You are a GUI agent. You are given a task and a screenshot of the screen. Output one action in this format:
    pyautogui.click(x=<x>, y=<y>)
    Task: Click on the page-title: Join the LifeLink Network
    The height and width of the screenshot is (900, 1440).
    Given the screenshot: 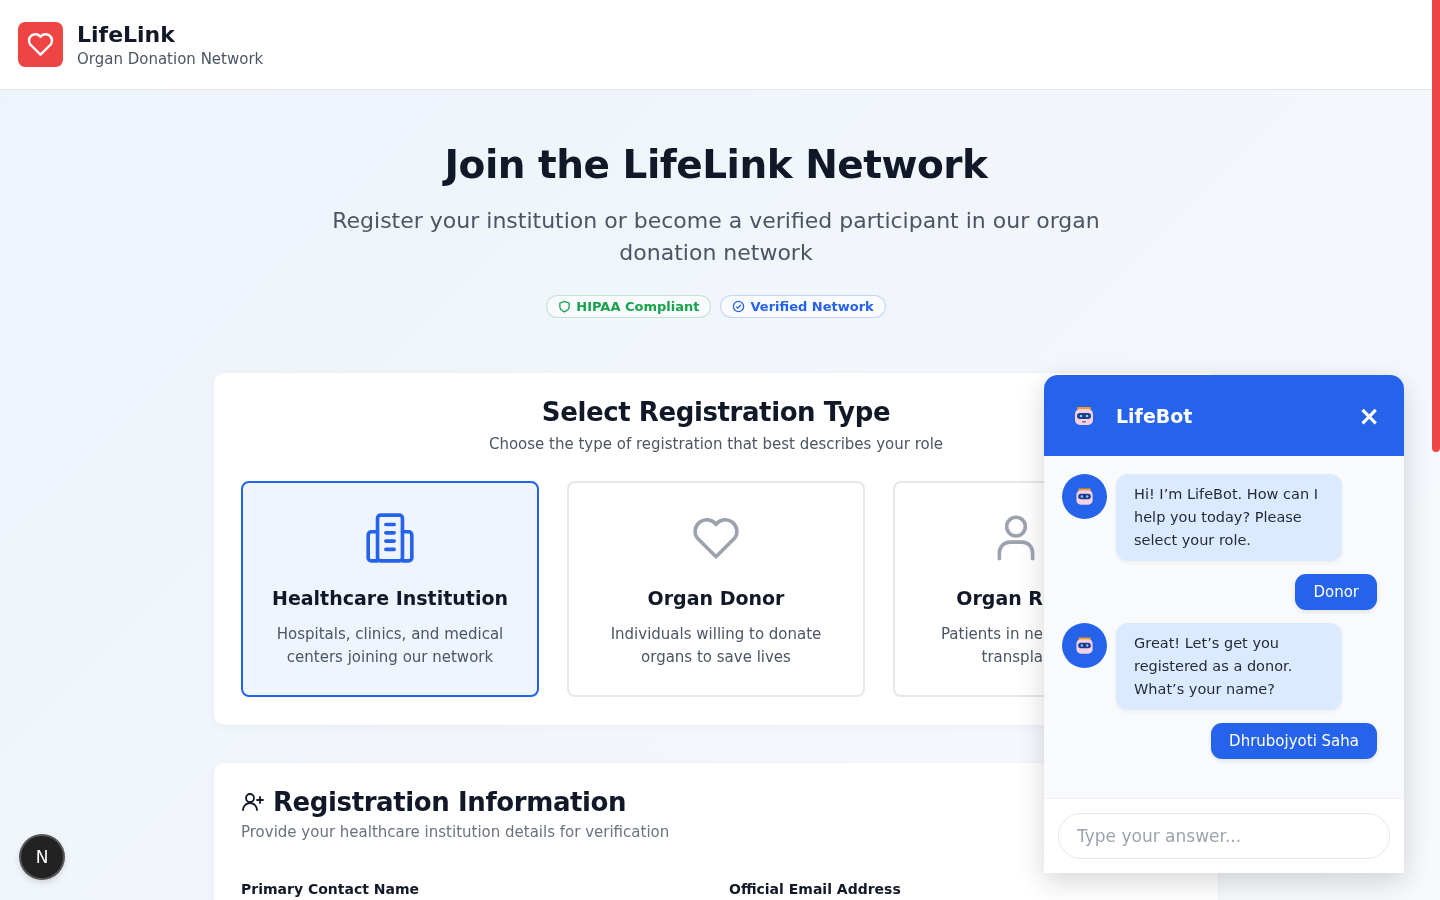 What is the action you would take?
    pyautogui.click(x=716, y=164)
    